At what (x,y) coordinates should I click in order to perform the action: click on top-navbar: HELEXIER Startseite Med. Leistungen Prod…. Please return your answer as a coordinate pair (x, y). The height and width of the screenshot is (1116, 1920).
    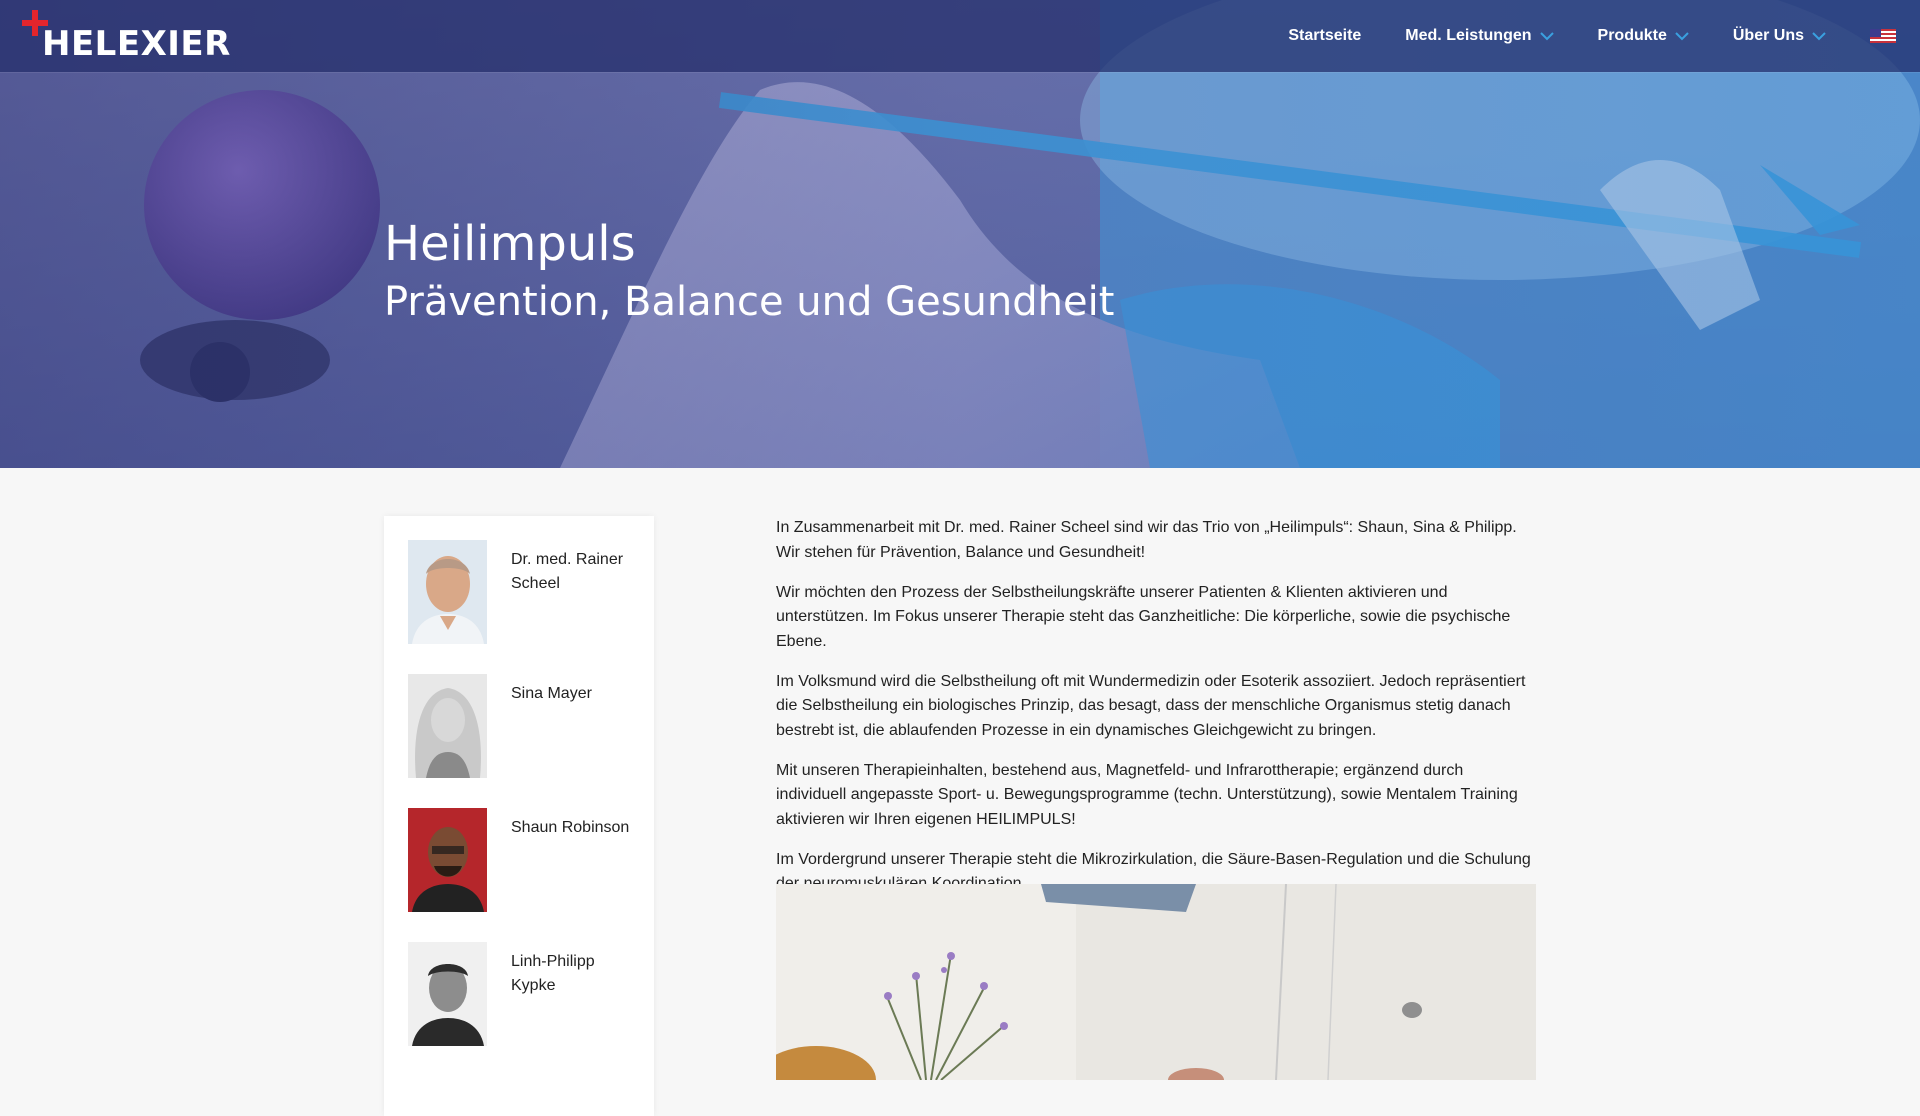
    Looking at the image, I should click on (960, 36).